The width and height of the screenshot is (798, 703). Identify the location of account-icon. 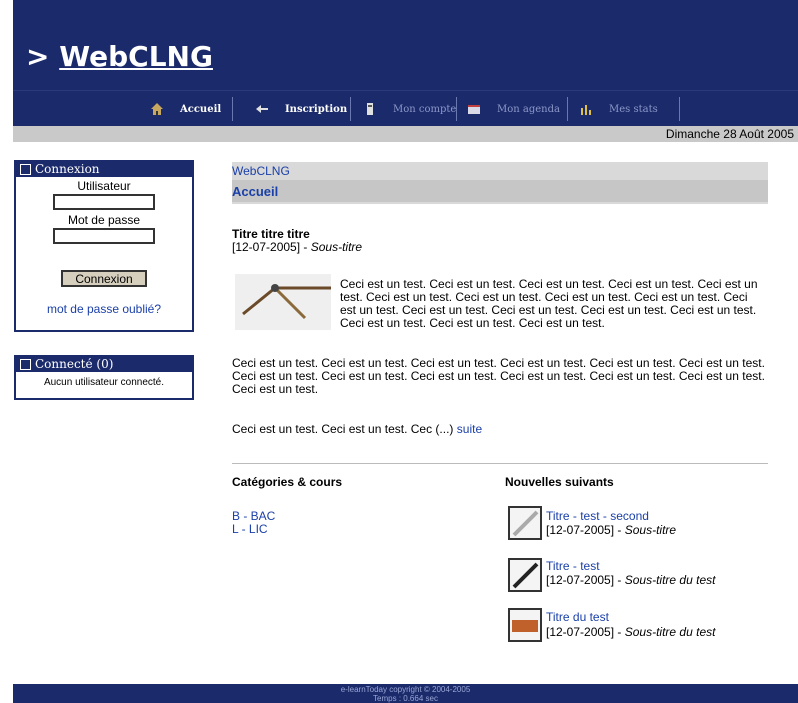
(370, 109).